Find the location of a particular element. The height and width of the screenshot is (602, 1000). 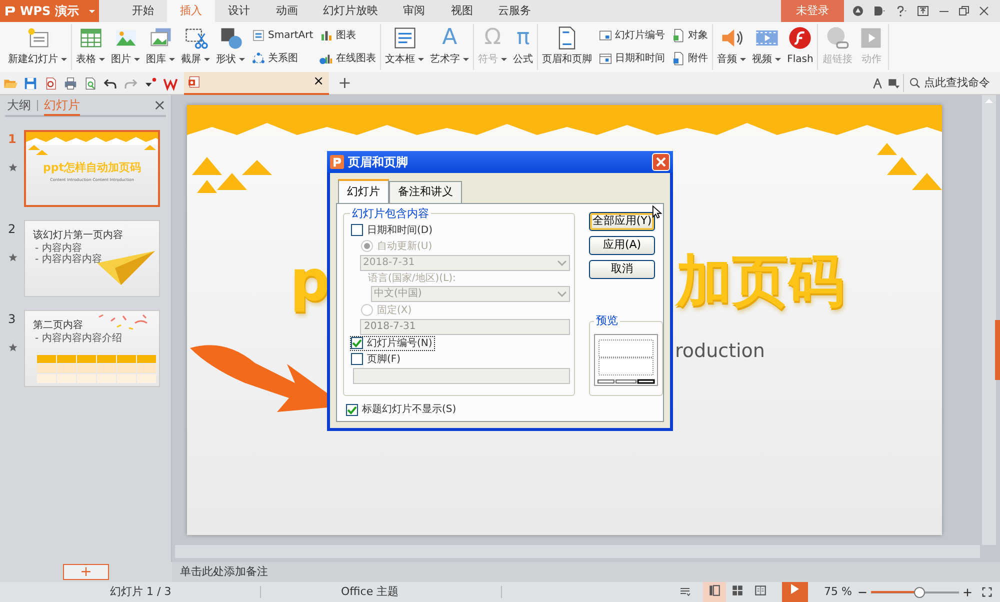

print-preview-icon is located at coordinates (90, 83).